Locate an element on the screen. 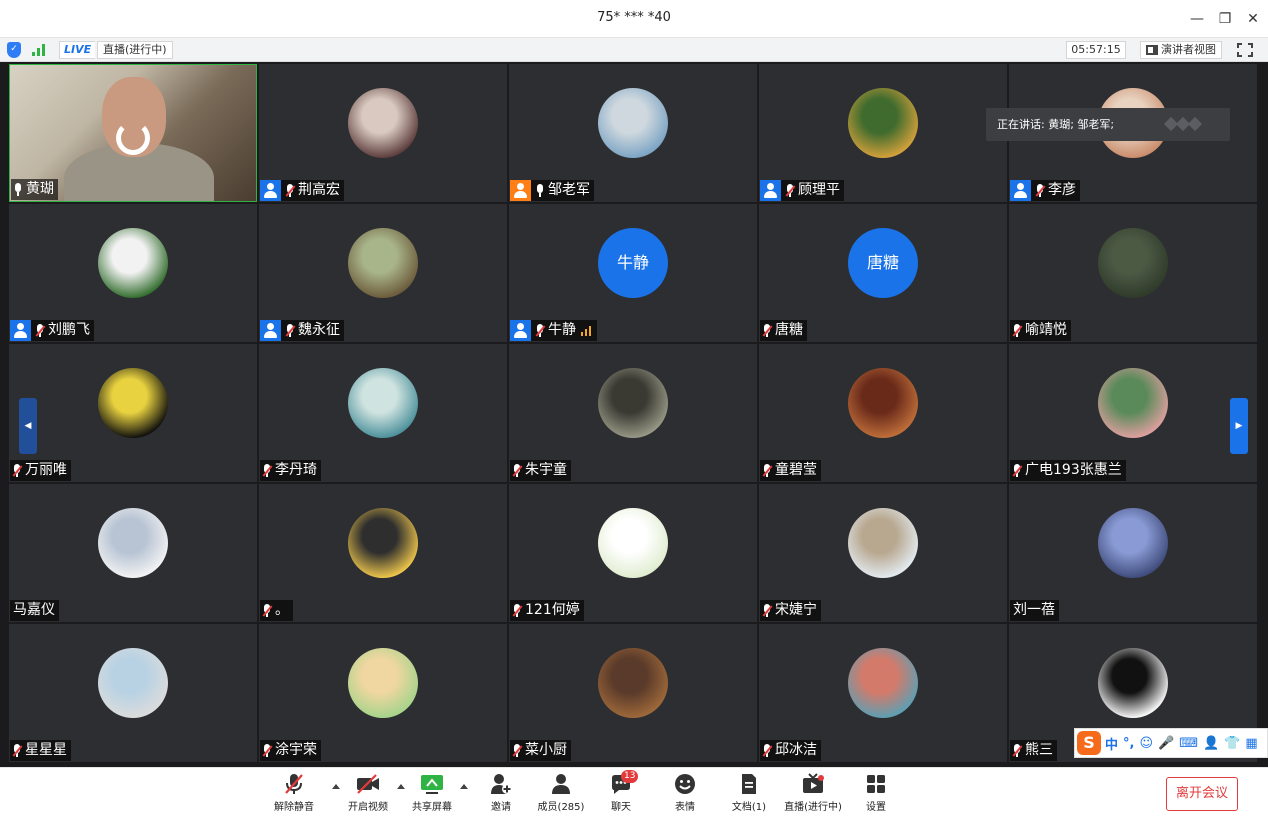 The height and width of the screenshot is (819, 1268). settings-grid-icon is located at coordinates (876, 785).